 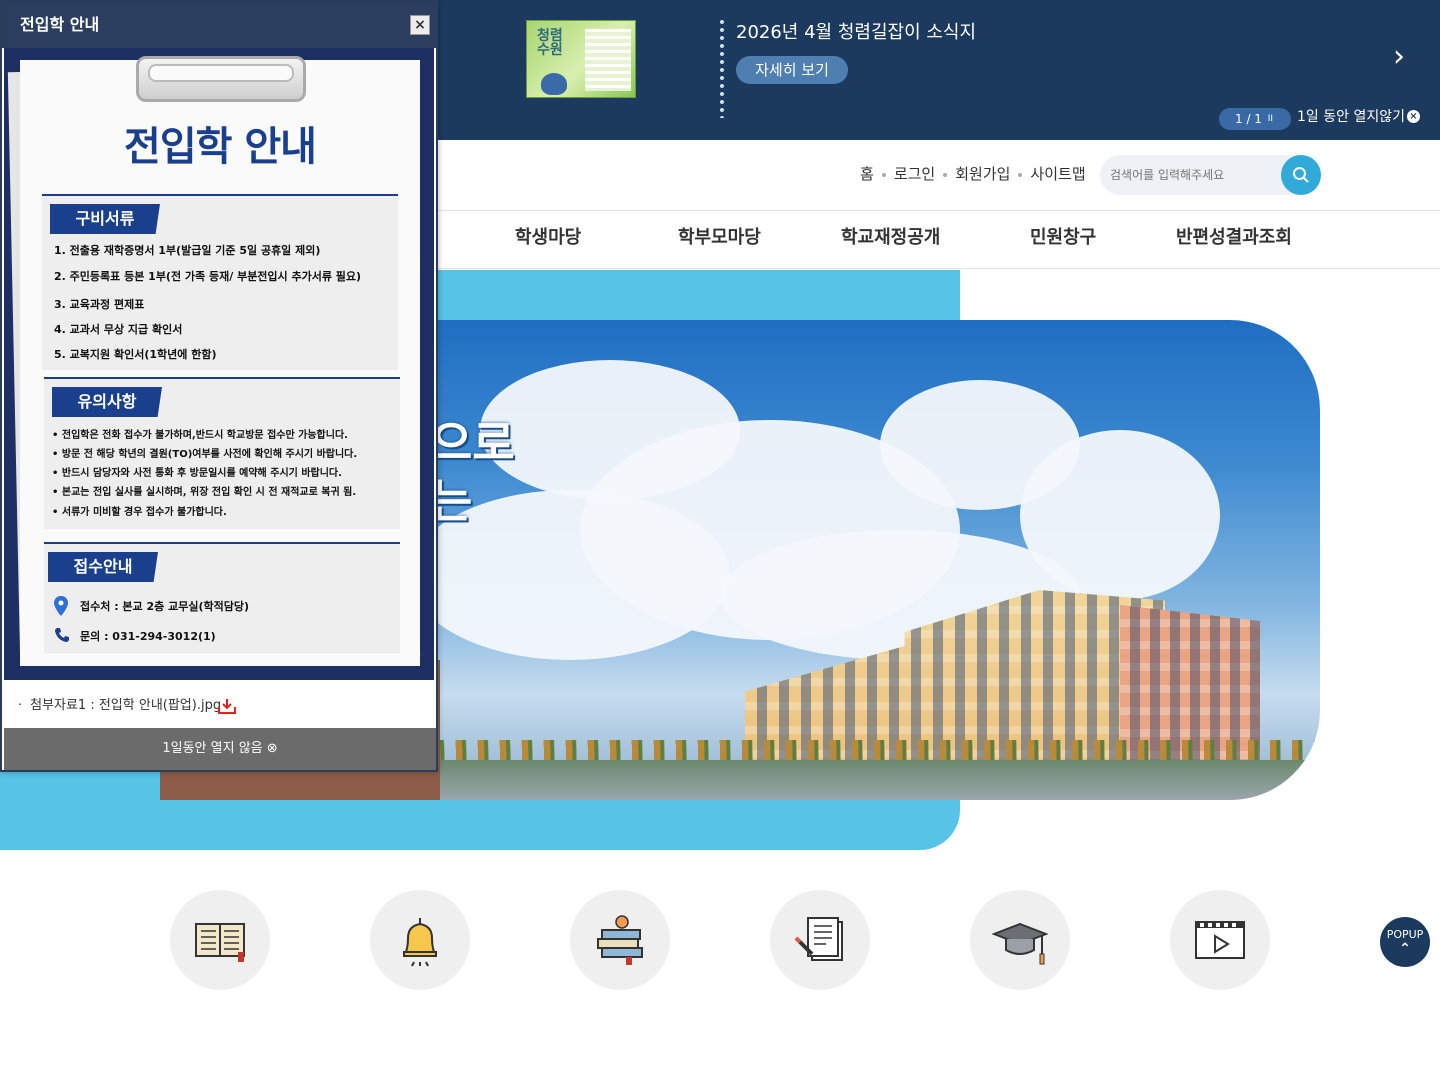 I want to click on reception-place: 접수처 : 본교 2층 교무실(학적담당), so click(x=164, y=606).